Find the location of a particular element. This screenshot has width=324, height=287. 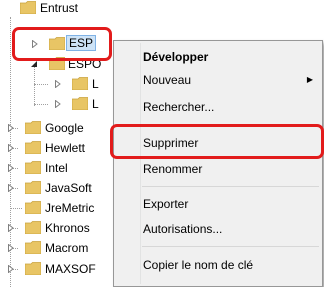

tree-item-label: MAXSOF is located at coordinates (70, 269).